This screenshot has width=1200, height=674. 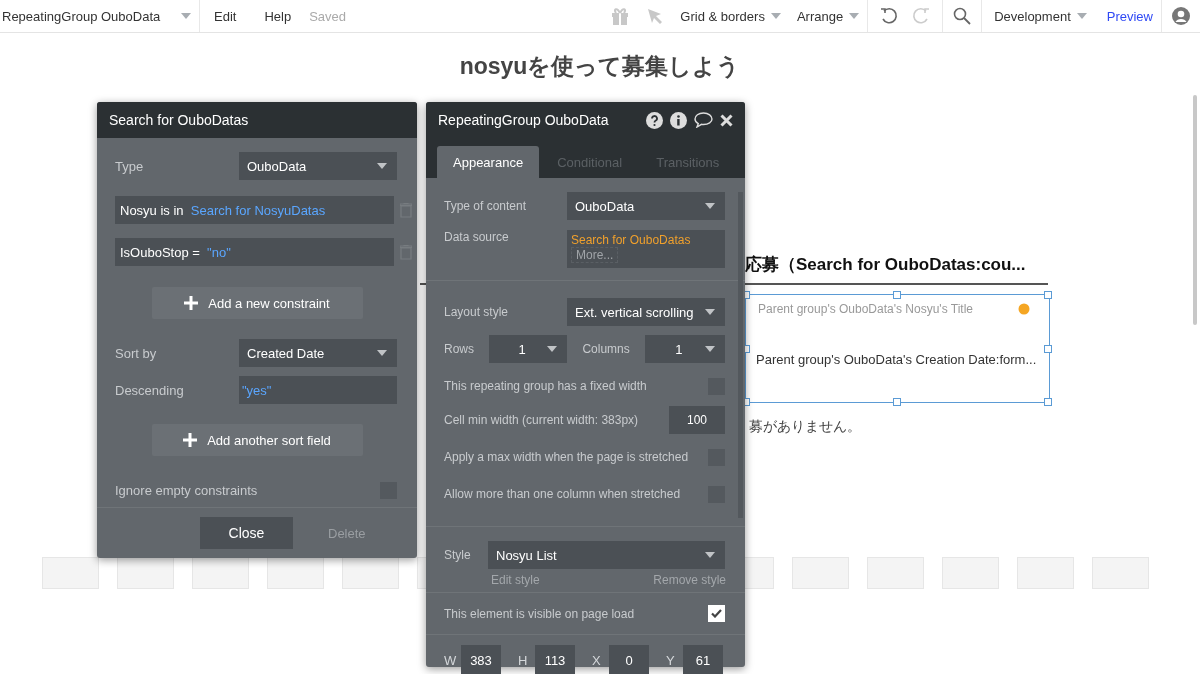 What do you see at coordinates (545, 386) in the screenshot?
I see `field-label: This repeating group has a fixed width` at bounding box center [545, 386].